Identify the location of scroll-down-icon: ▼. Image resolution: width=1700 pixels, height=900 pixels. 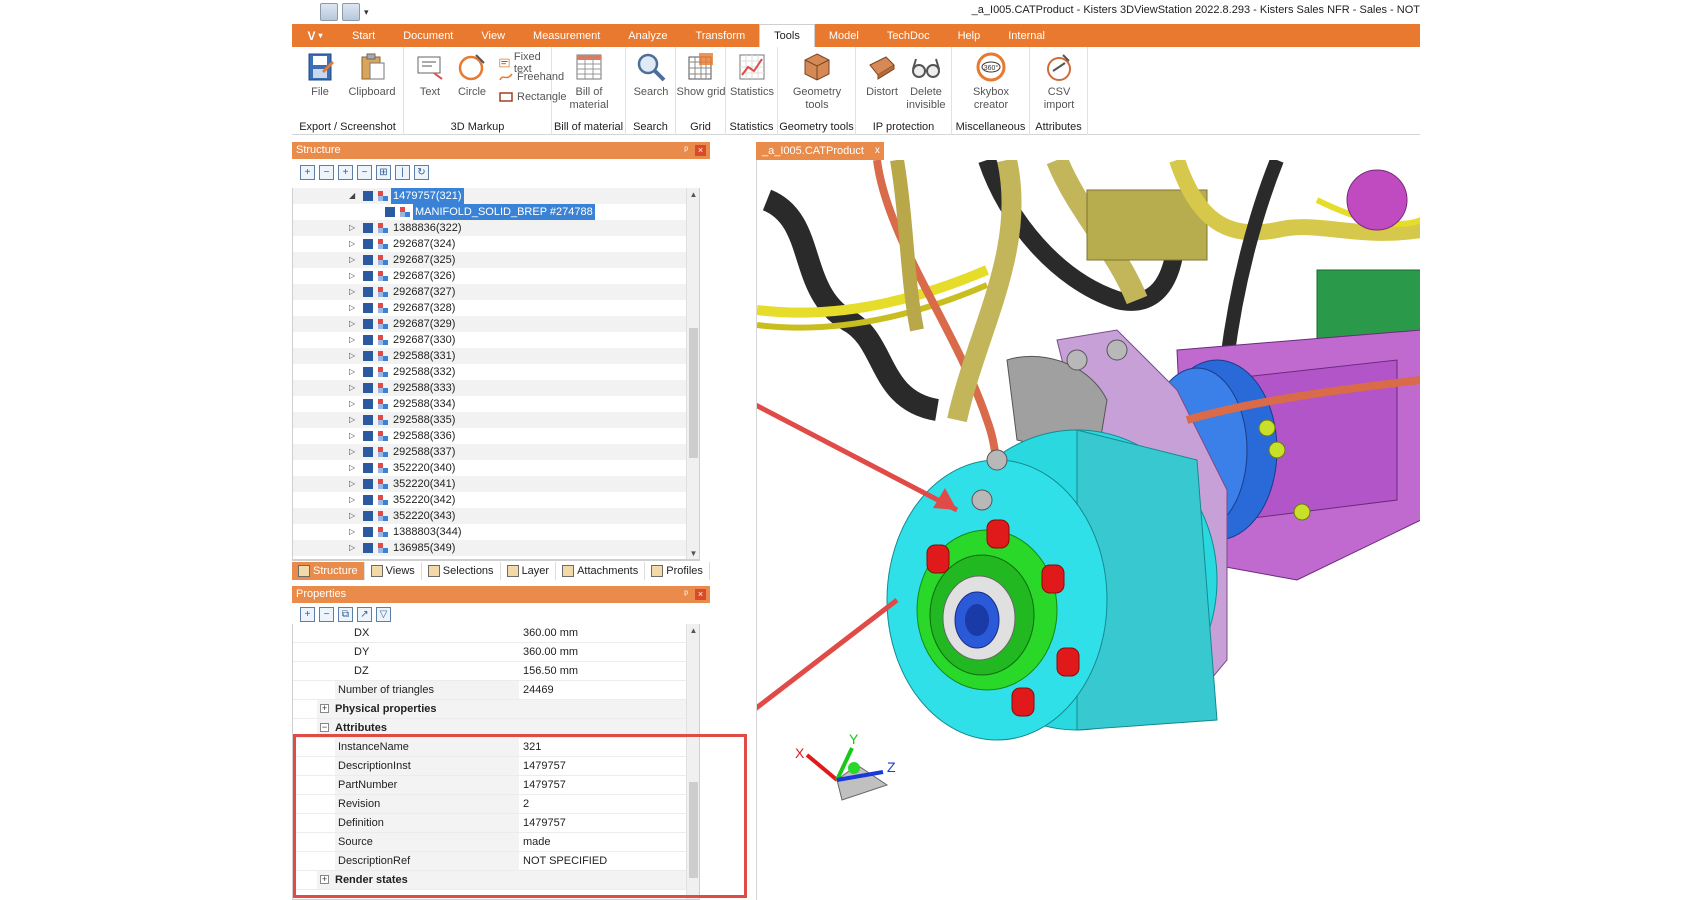
(693, 553).